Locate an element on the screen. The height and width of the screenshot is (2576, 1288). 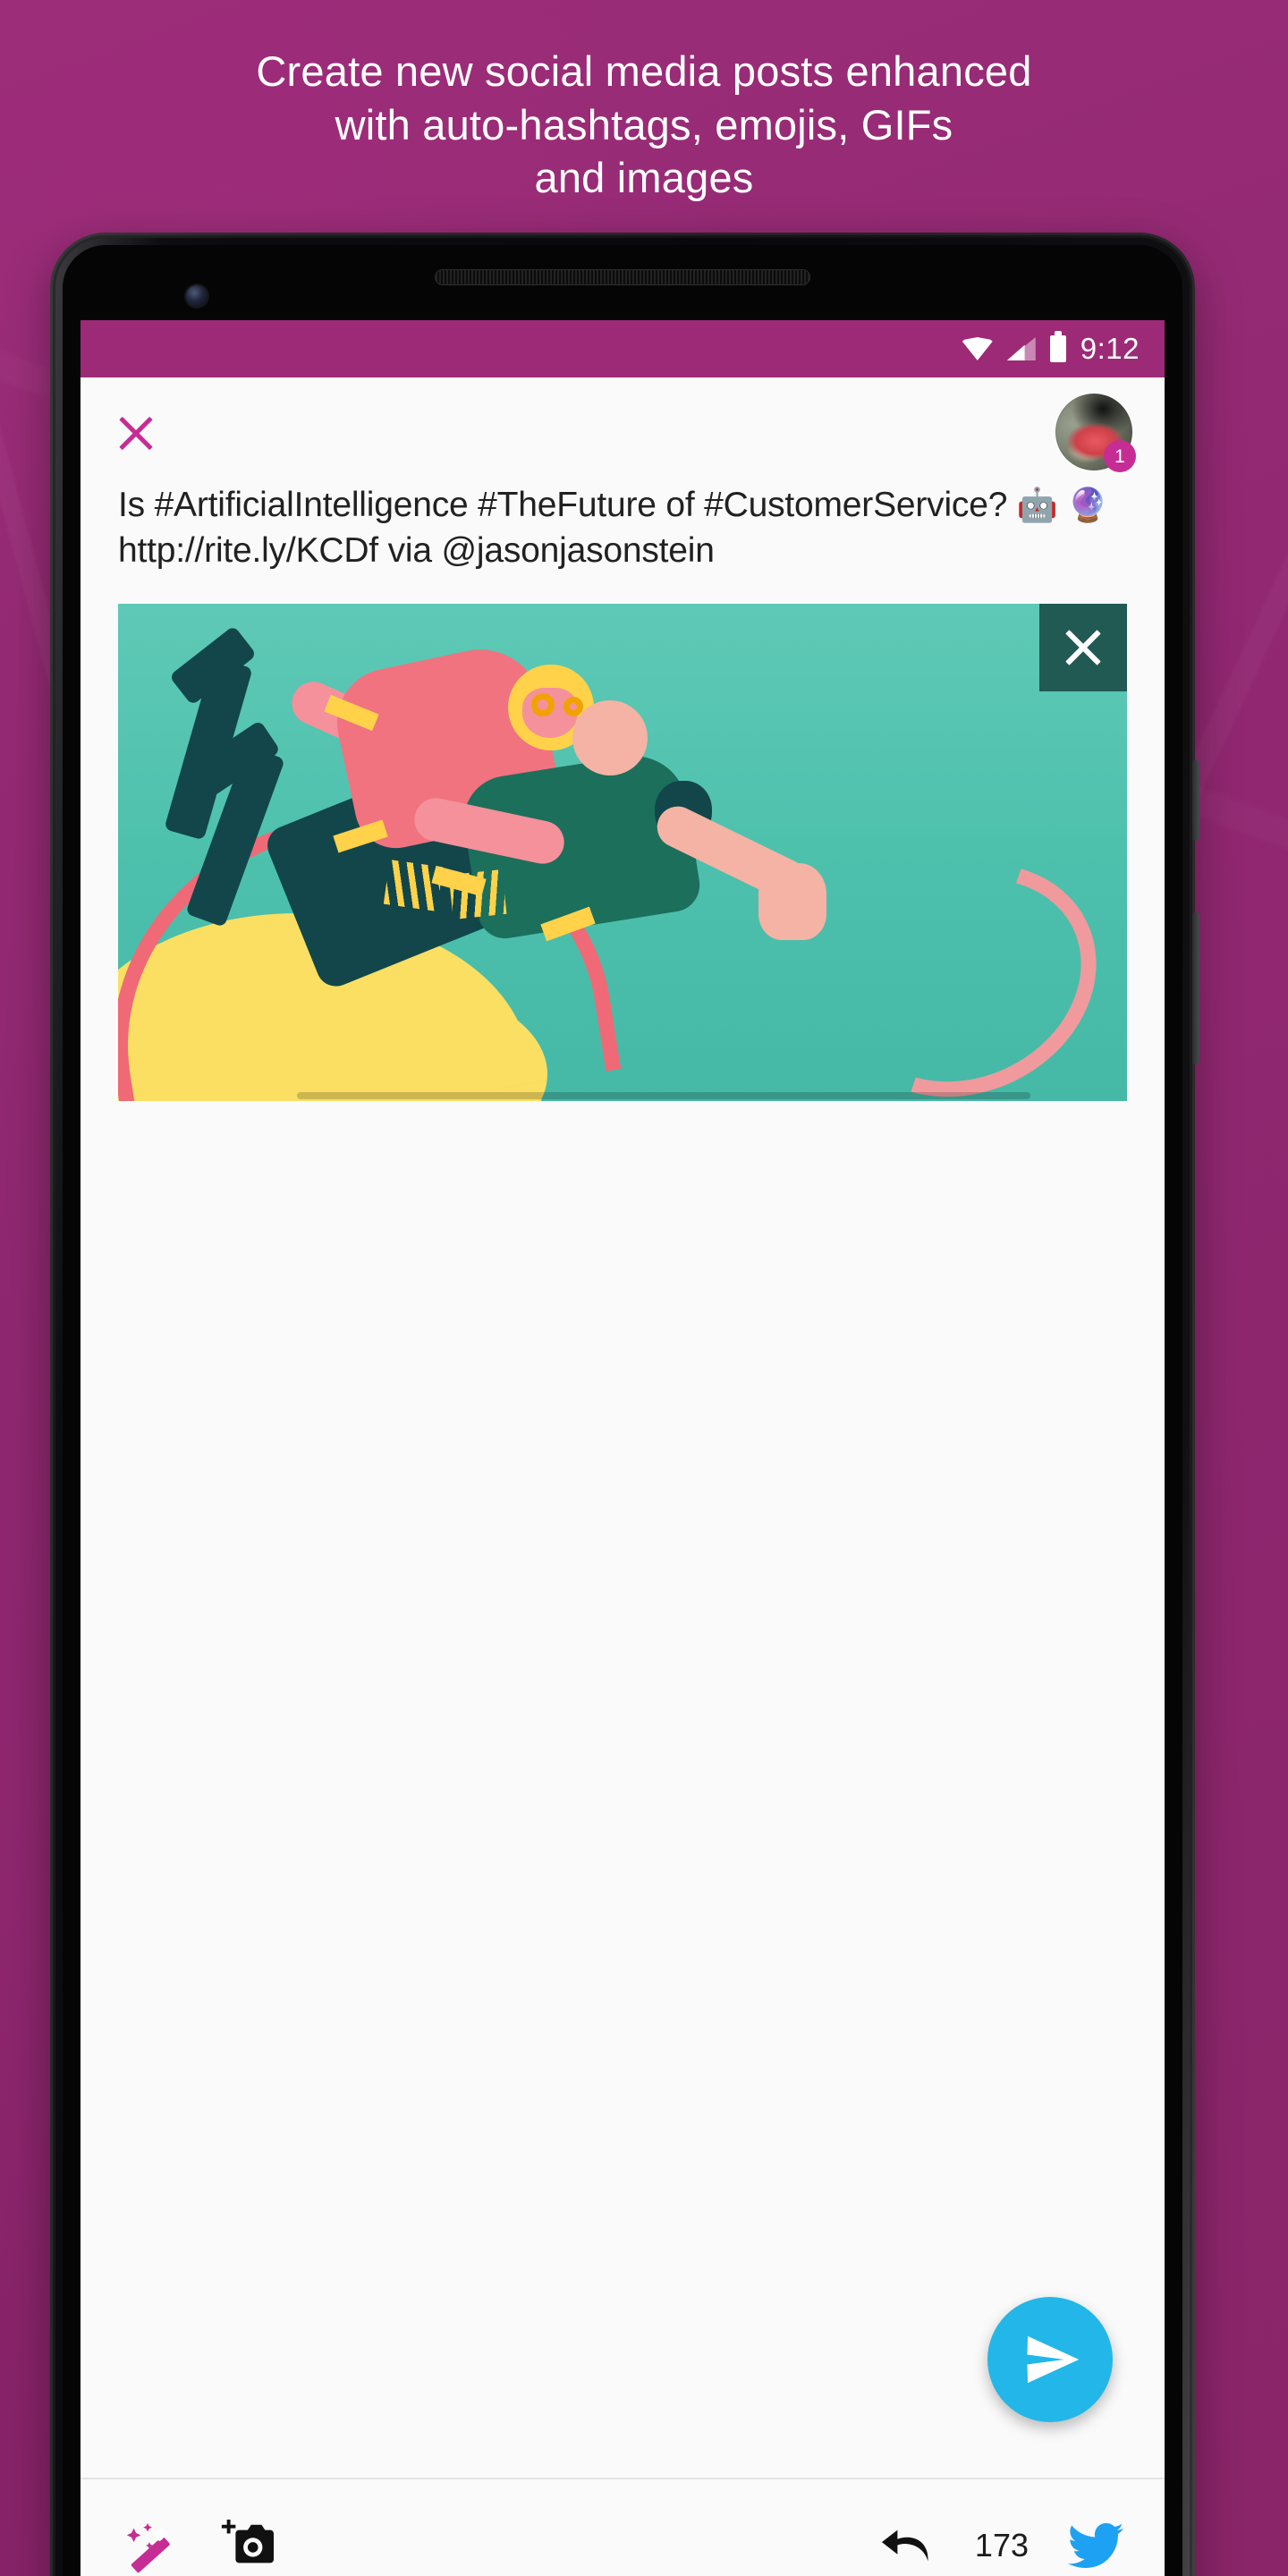
wifi-icon is located at coordinates (977, 348).